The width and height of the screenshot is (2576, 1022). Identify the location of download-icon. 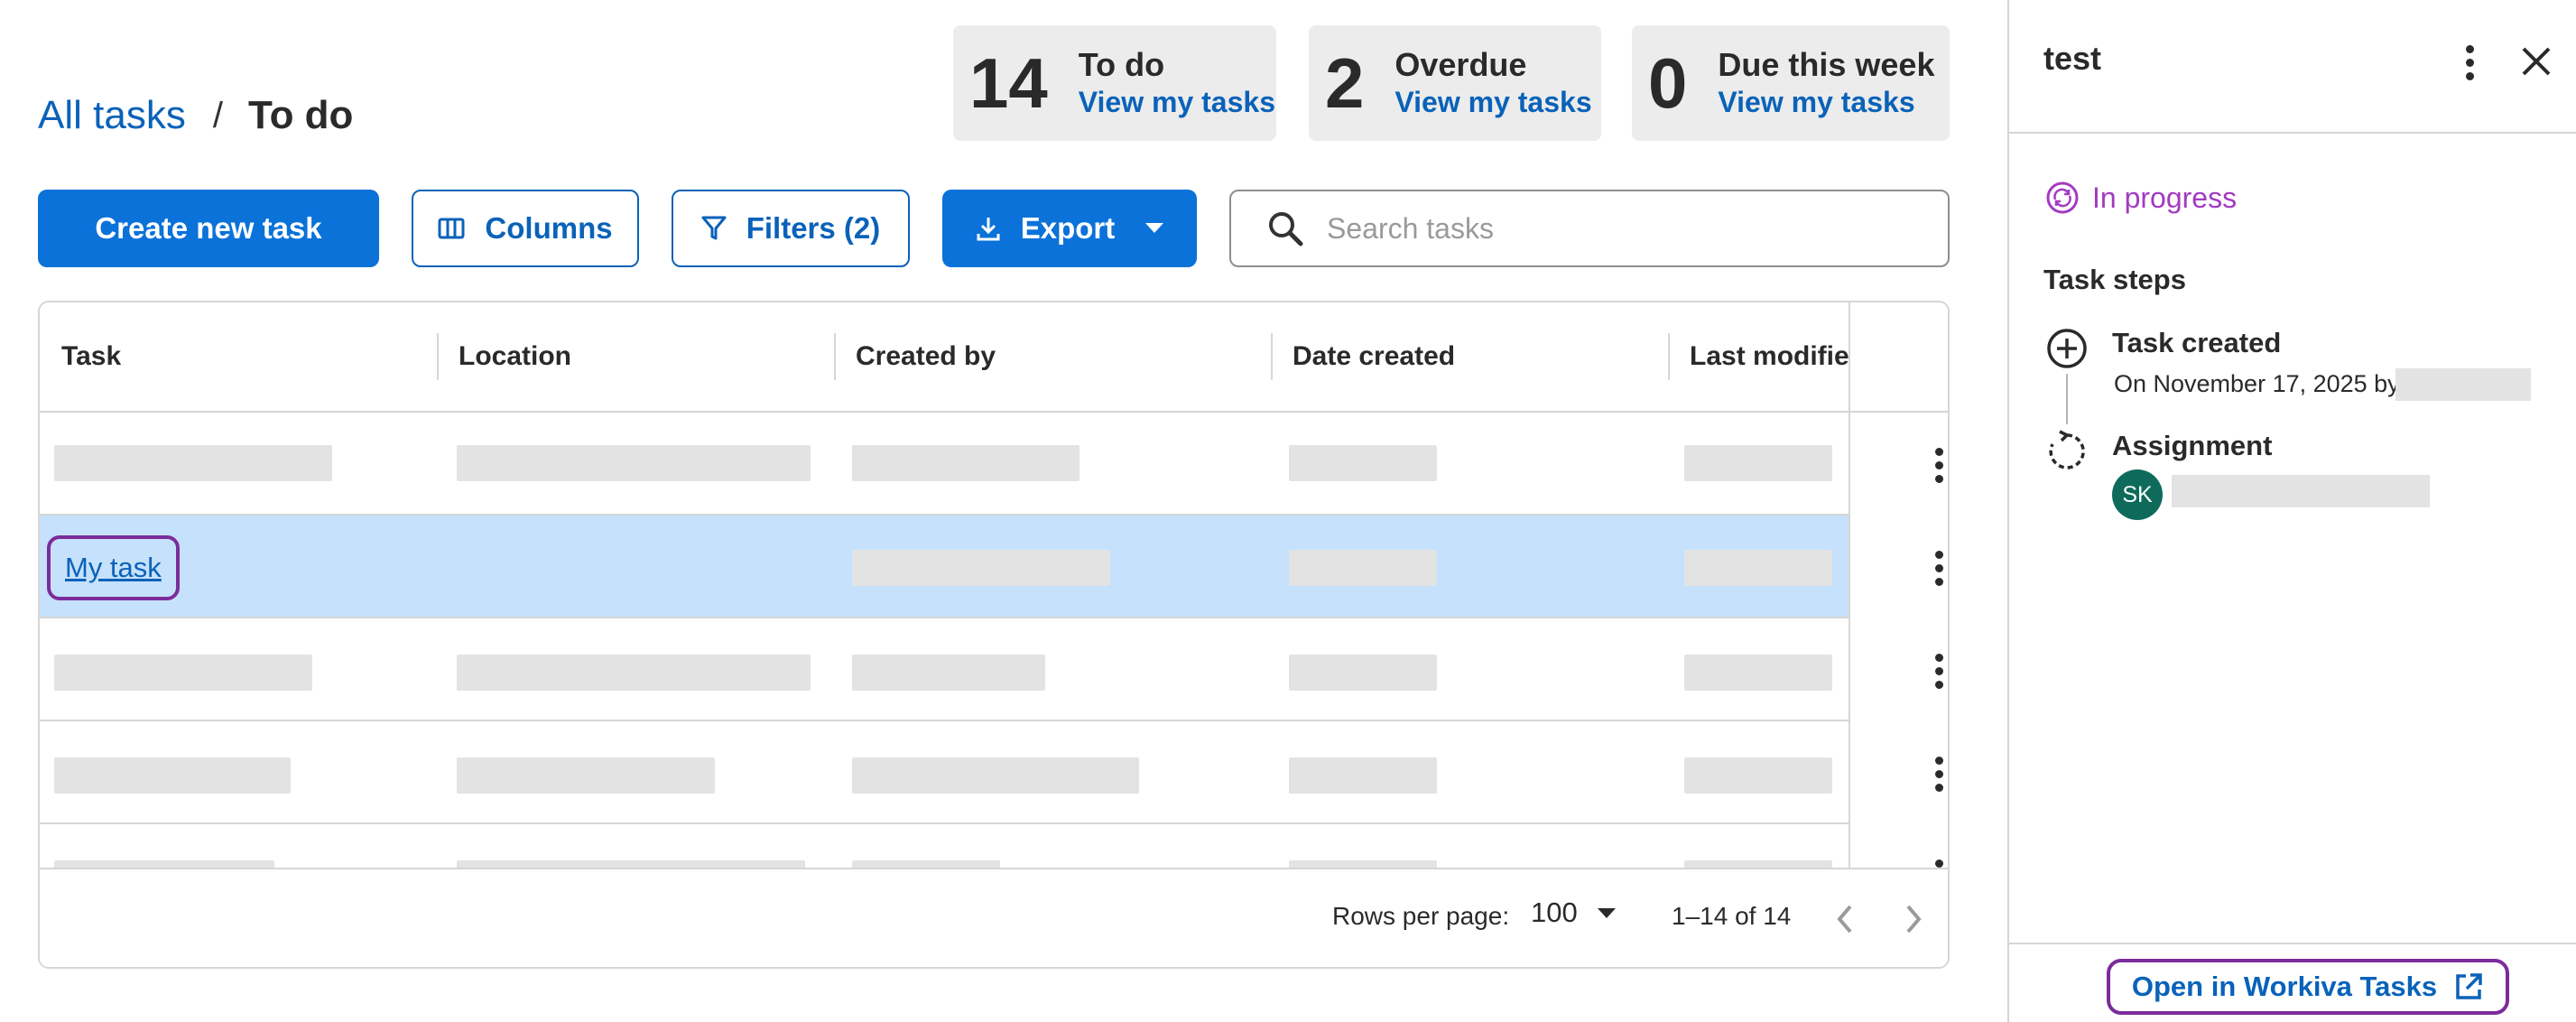
(988, 230).